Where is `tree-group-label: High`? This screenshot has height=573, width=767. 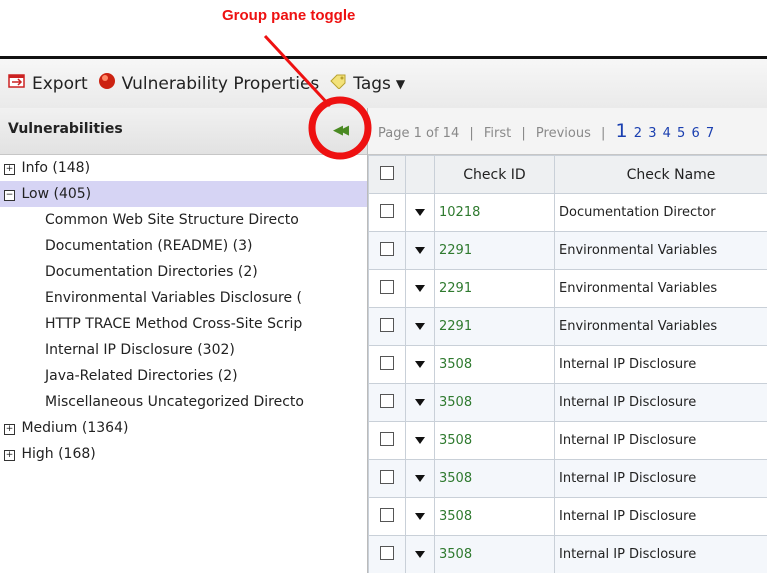 tree-group-label: High is located at coordinates (37, 454).